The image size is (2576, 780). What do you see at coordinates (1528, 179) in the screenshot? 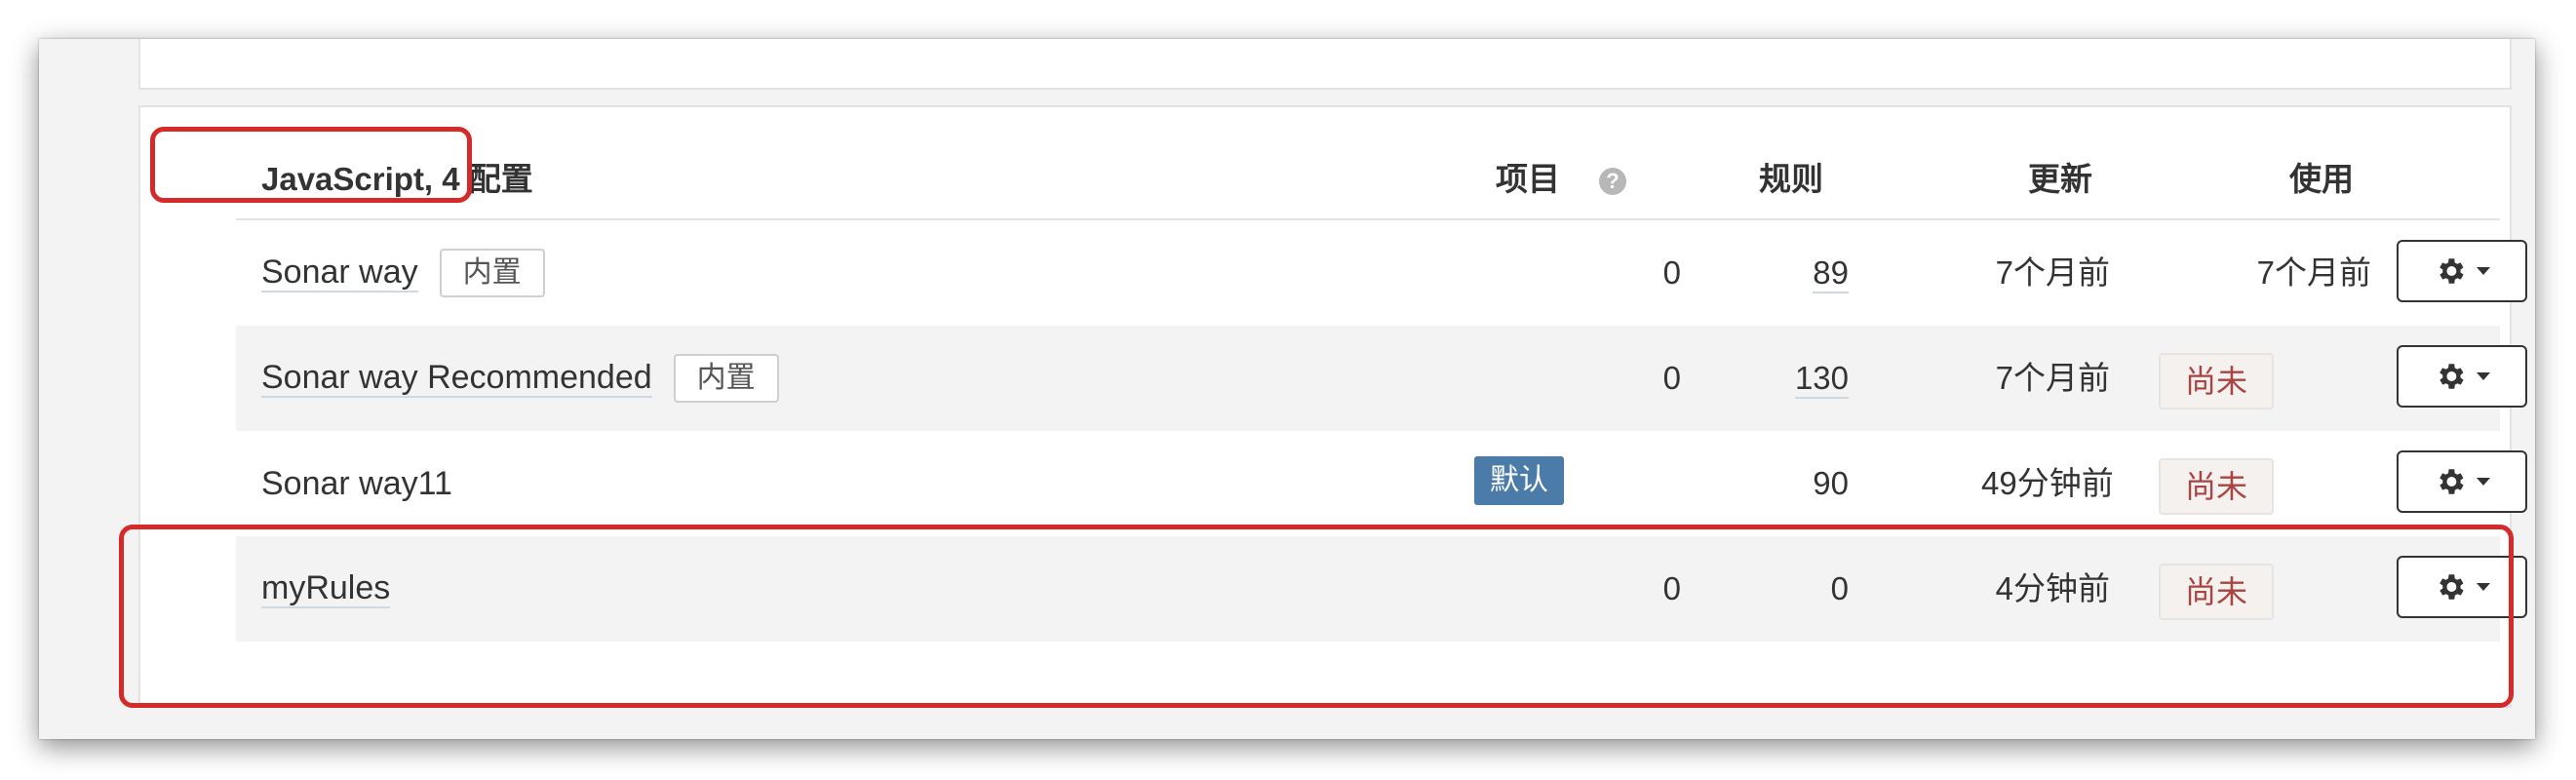
I see `projects-column-header: 项目` at bounding box center [1528, 179].